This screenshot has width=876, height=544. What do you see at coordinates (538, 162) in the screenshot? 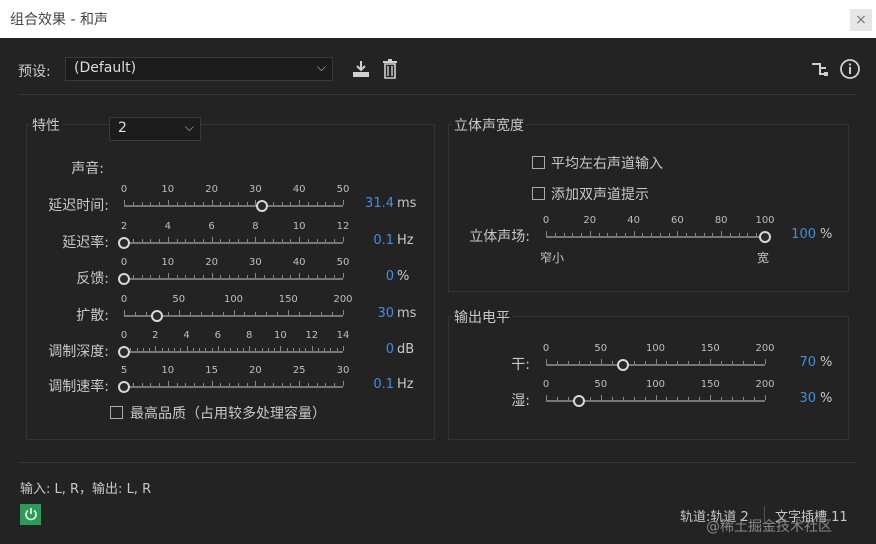
I see `avg-lr-checkbox` at bounding box center [538, 162].